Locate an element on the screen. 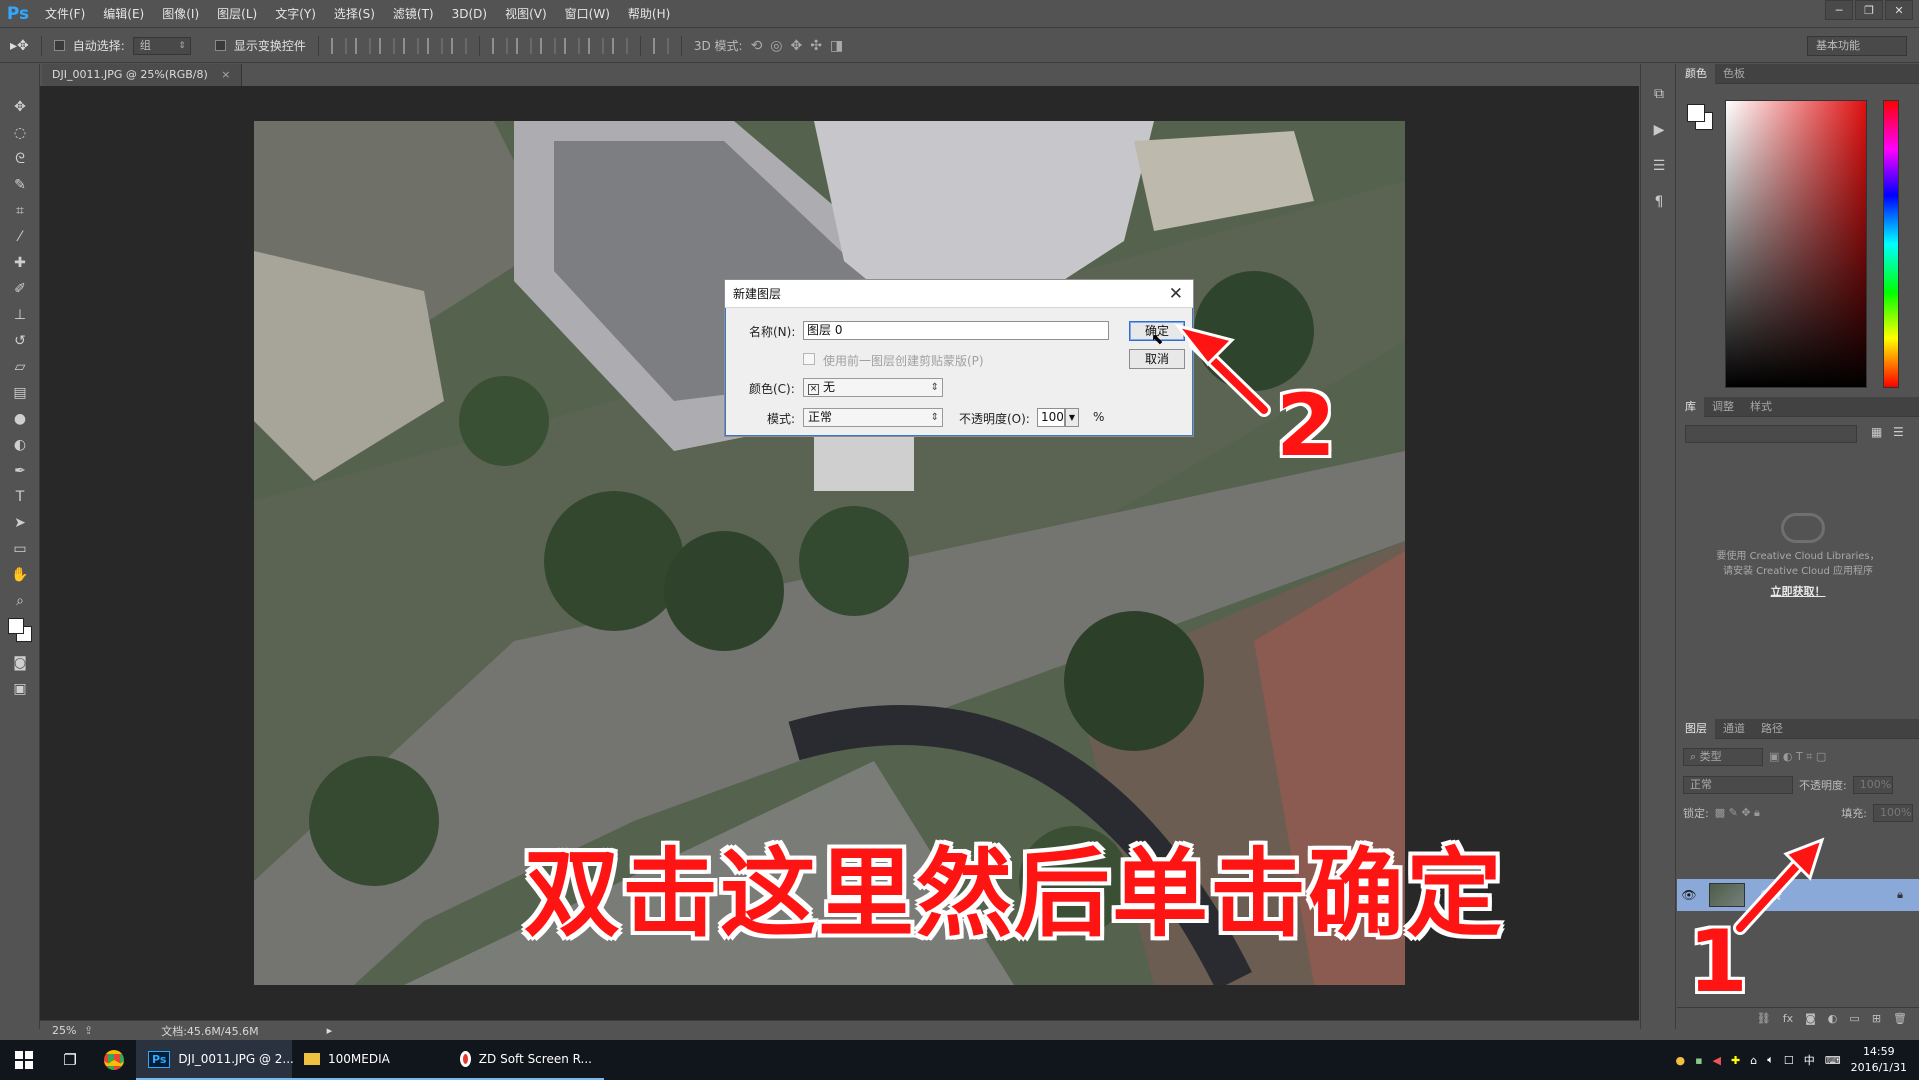  tray-app-icon: ◀ is located at coordinates (1717, 1060).